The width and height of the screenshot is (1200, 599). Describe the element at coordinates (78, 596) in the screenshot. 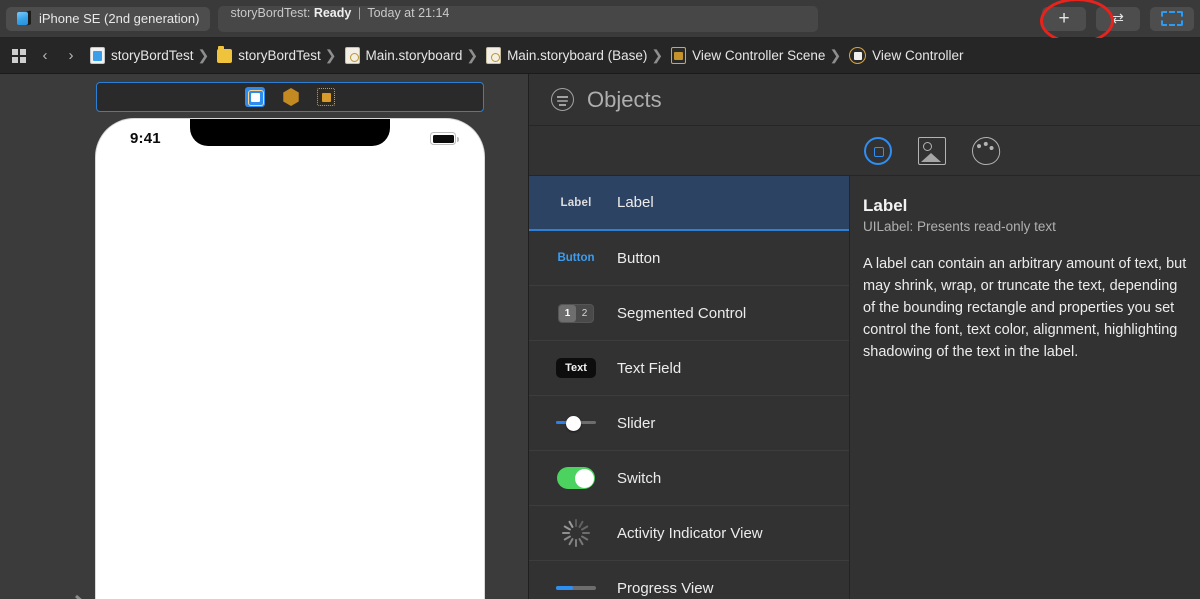

I see `entry-point-arrow-icon` at that location.